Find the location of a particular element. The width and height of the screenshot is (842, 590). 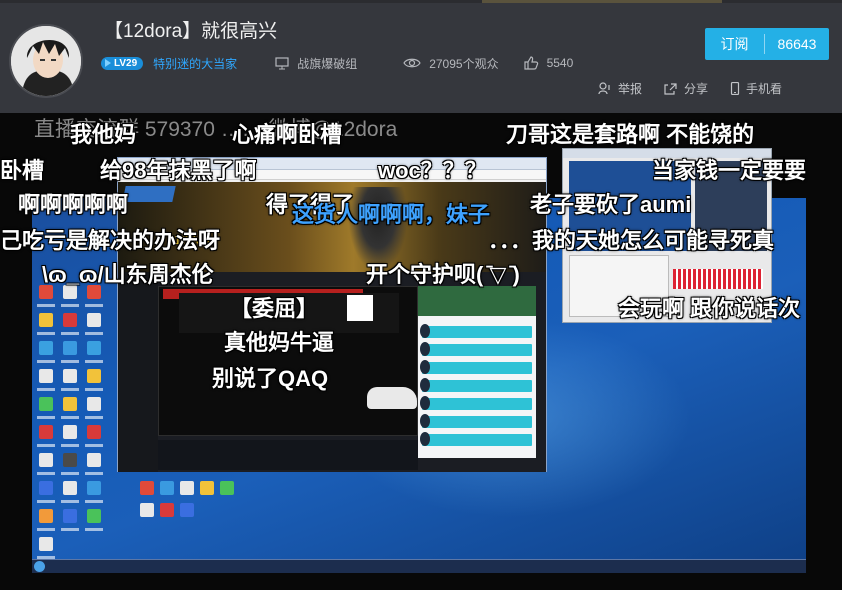

danmaku-comment: 真他妈牛逼 is located at coordinates (279, 342).